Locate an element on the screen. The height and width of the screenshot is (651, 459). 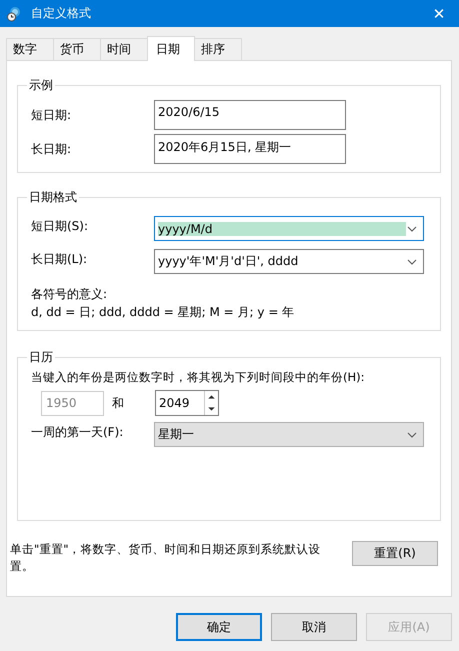
sample-field: 2020年6月15日, 星期一 is located at coordinates (250, 149).